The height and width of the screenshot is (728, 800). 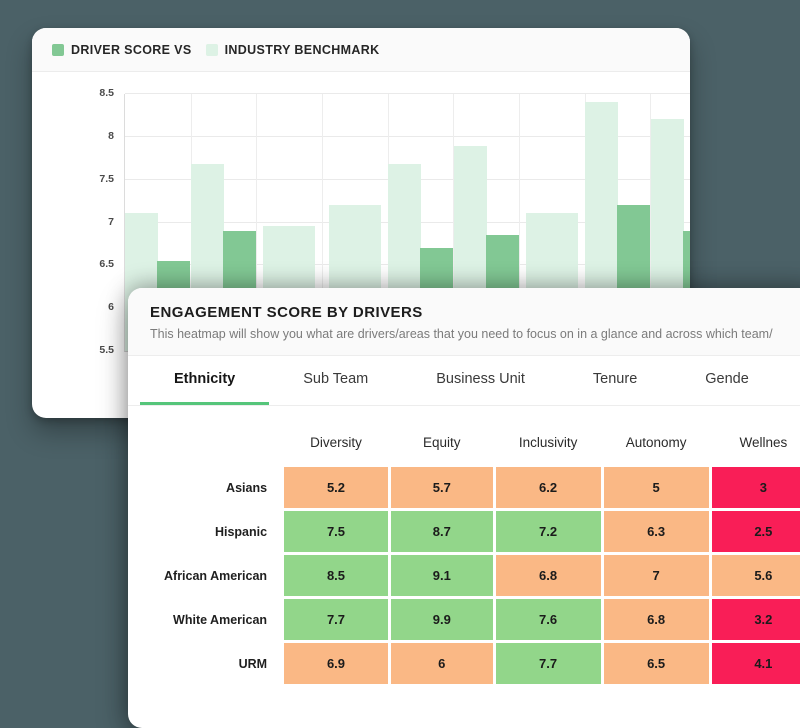 What do you see at coordinates (615, 380) in the screenshot?
I see `tab-tenure: Tenure` at bounding box center [615, 380].